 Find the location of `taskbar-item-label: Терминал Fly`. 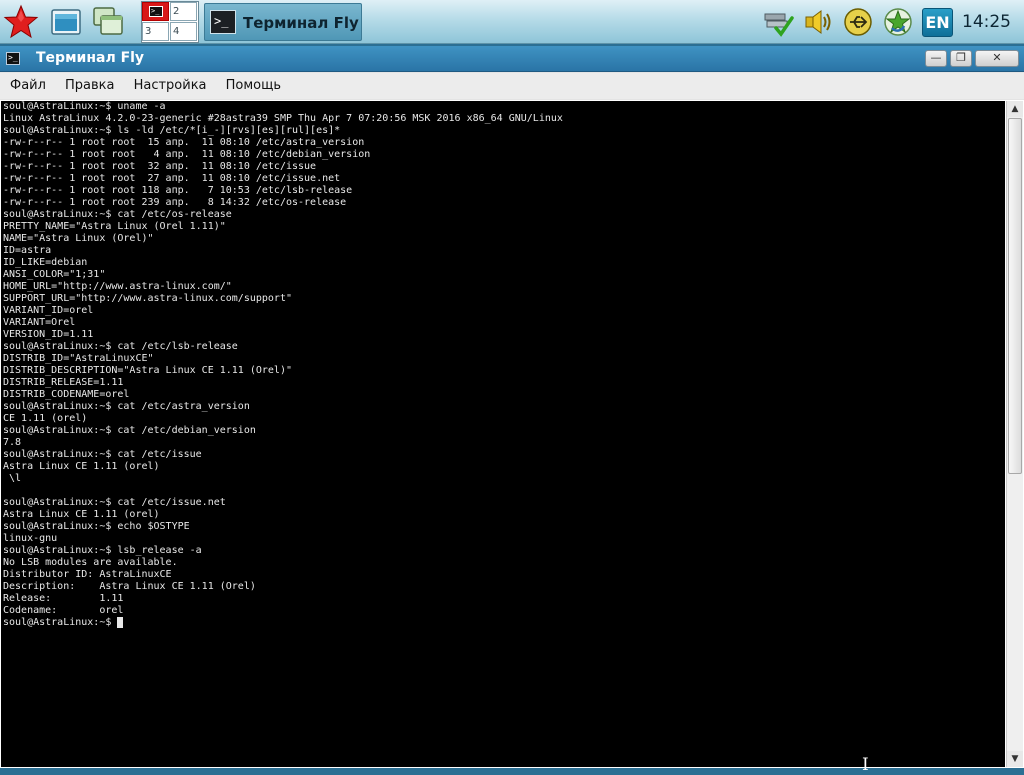

taskbar-item-label: Терминал Fly is located at coordinates (301, 23).